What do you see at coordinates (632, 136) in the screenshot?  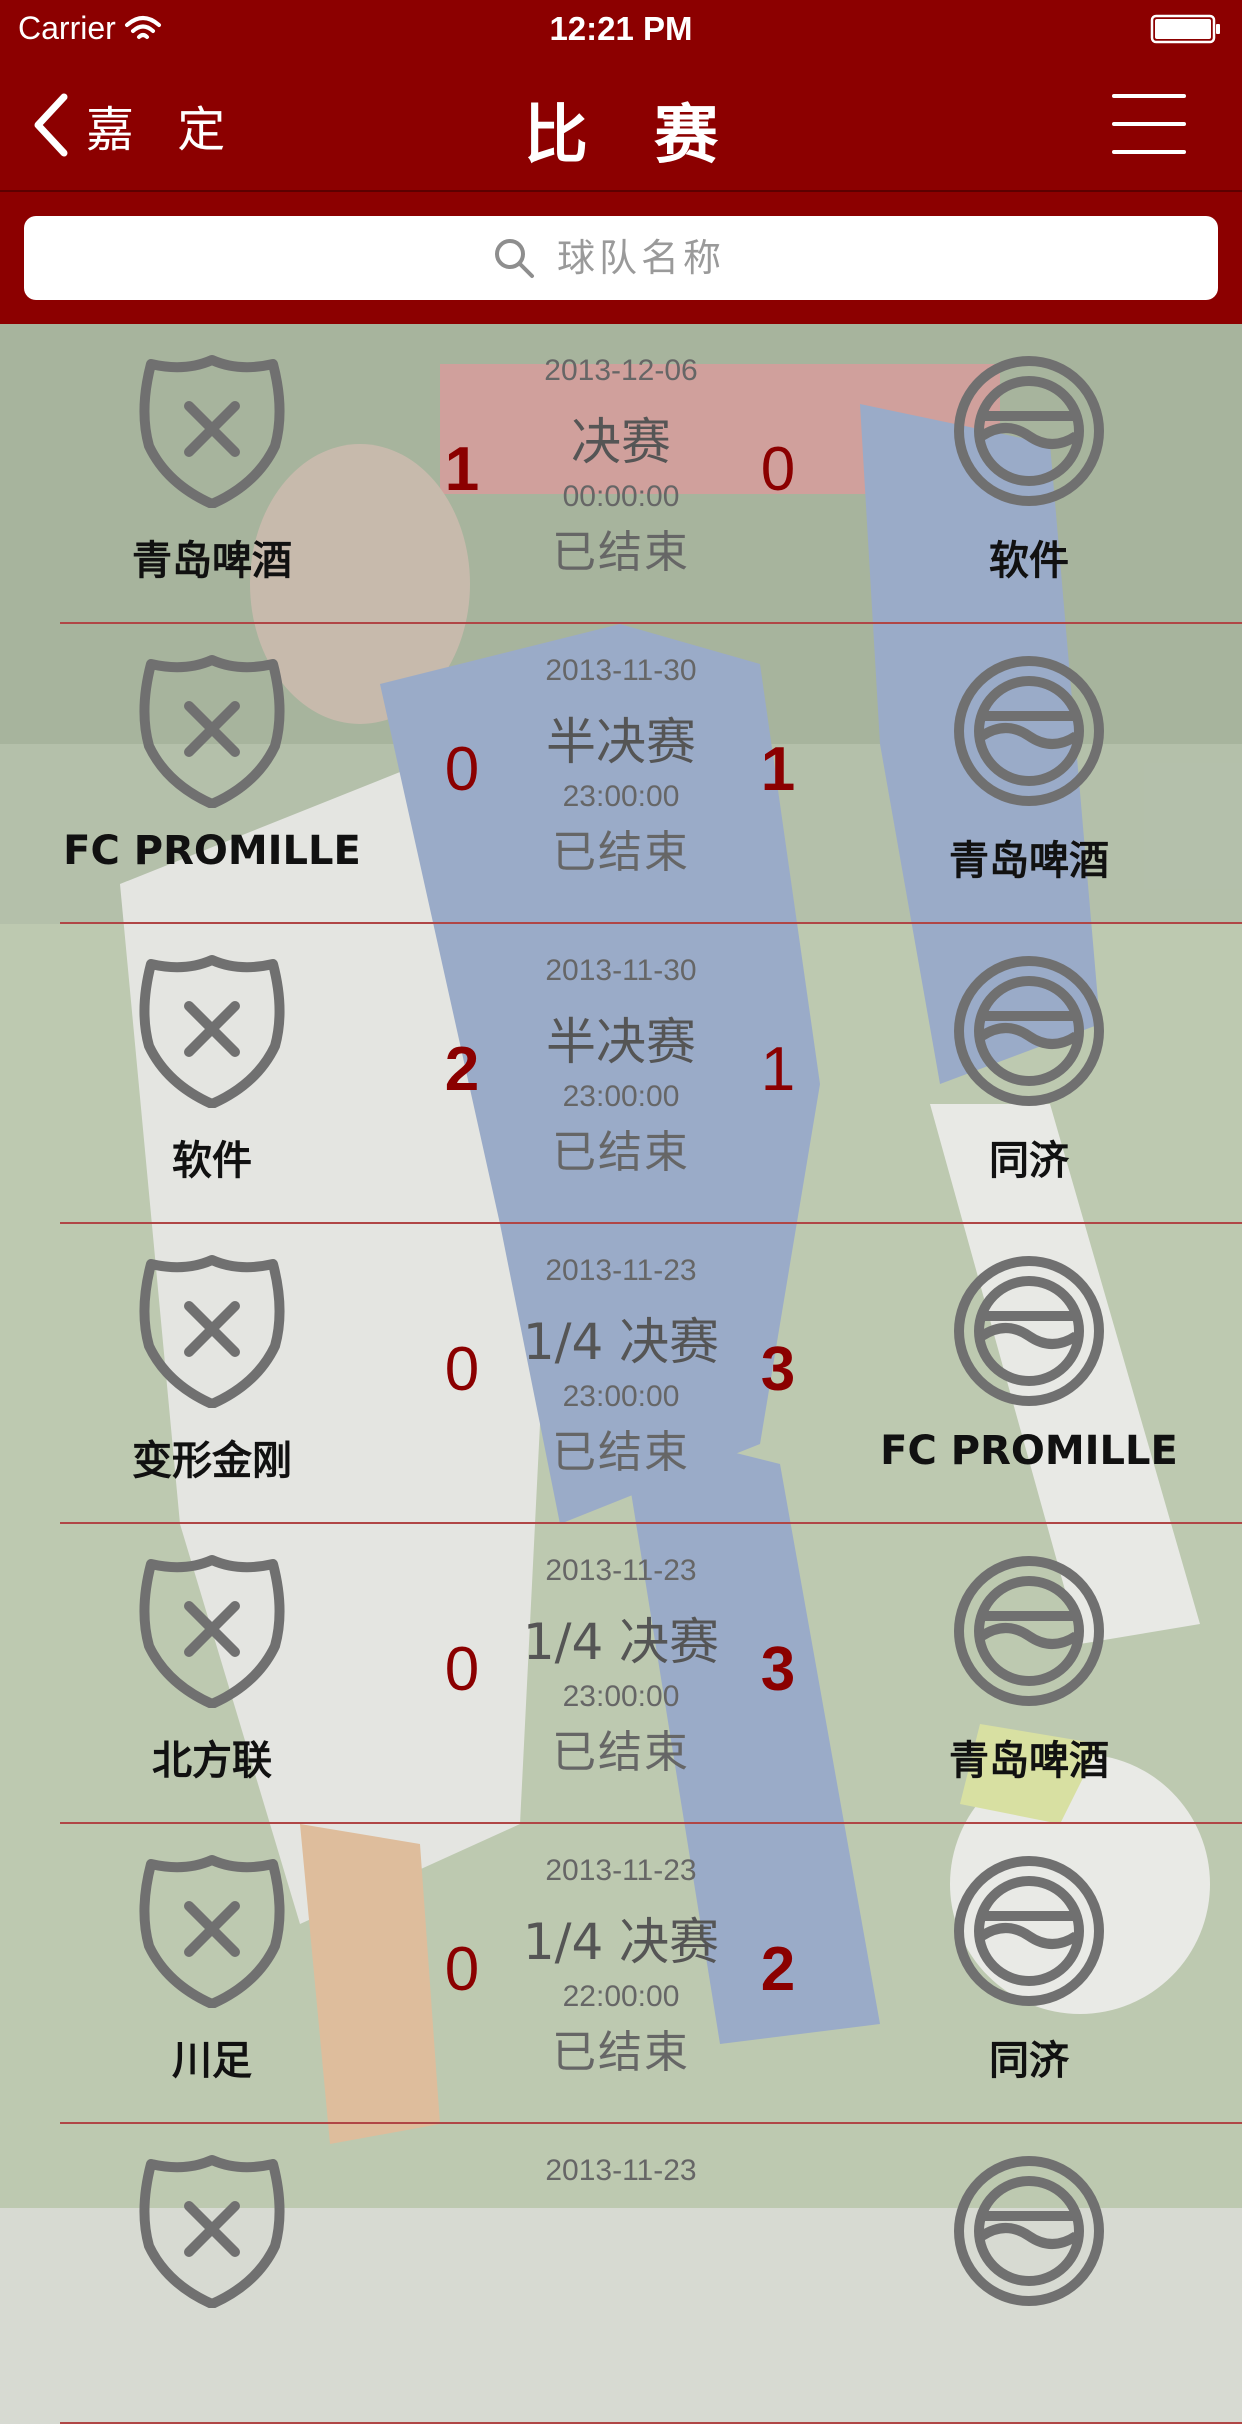 I see `page-title: 比 赛` at bounding box center [632, 136].